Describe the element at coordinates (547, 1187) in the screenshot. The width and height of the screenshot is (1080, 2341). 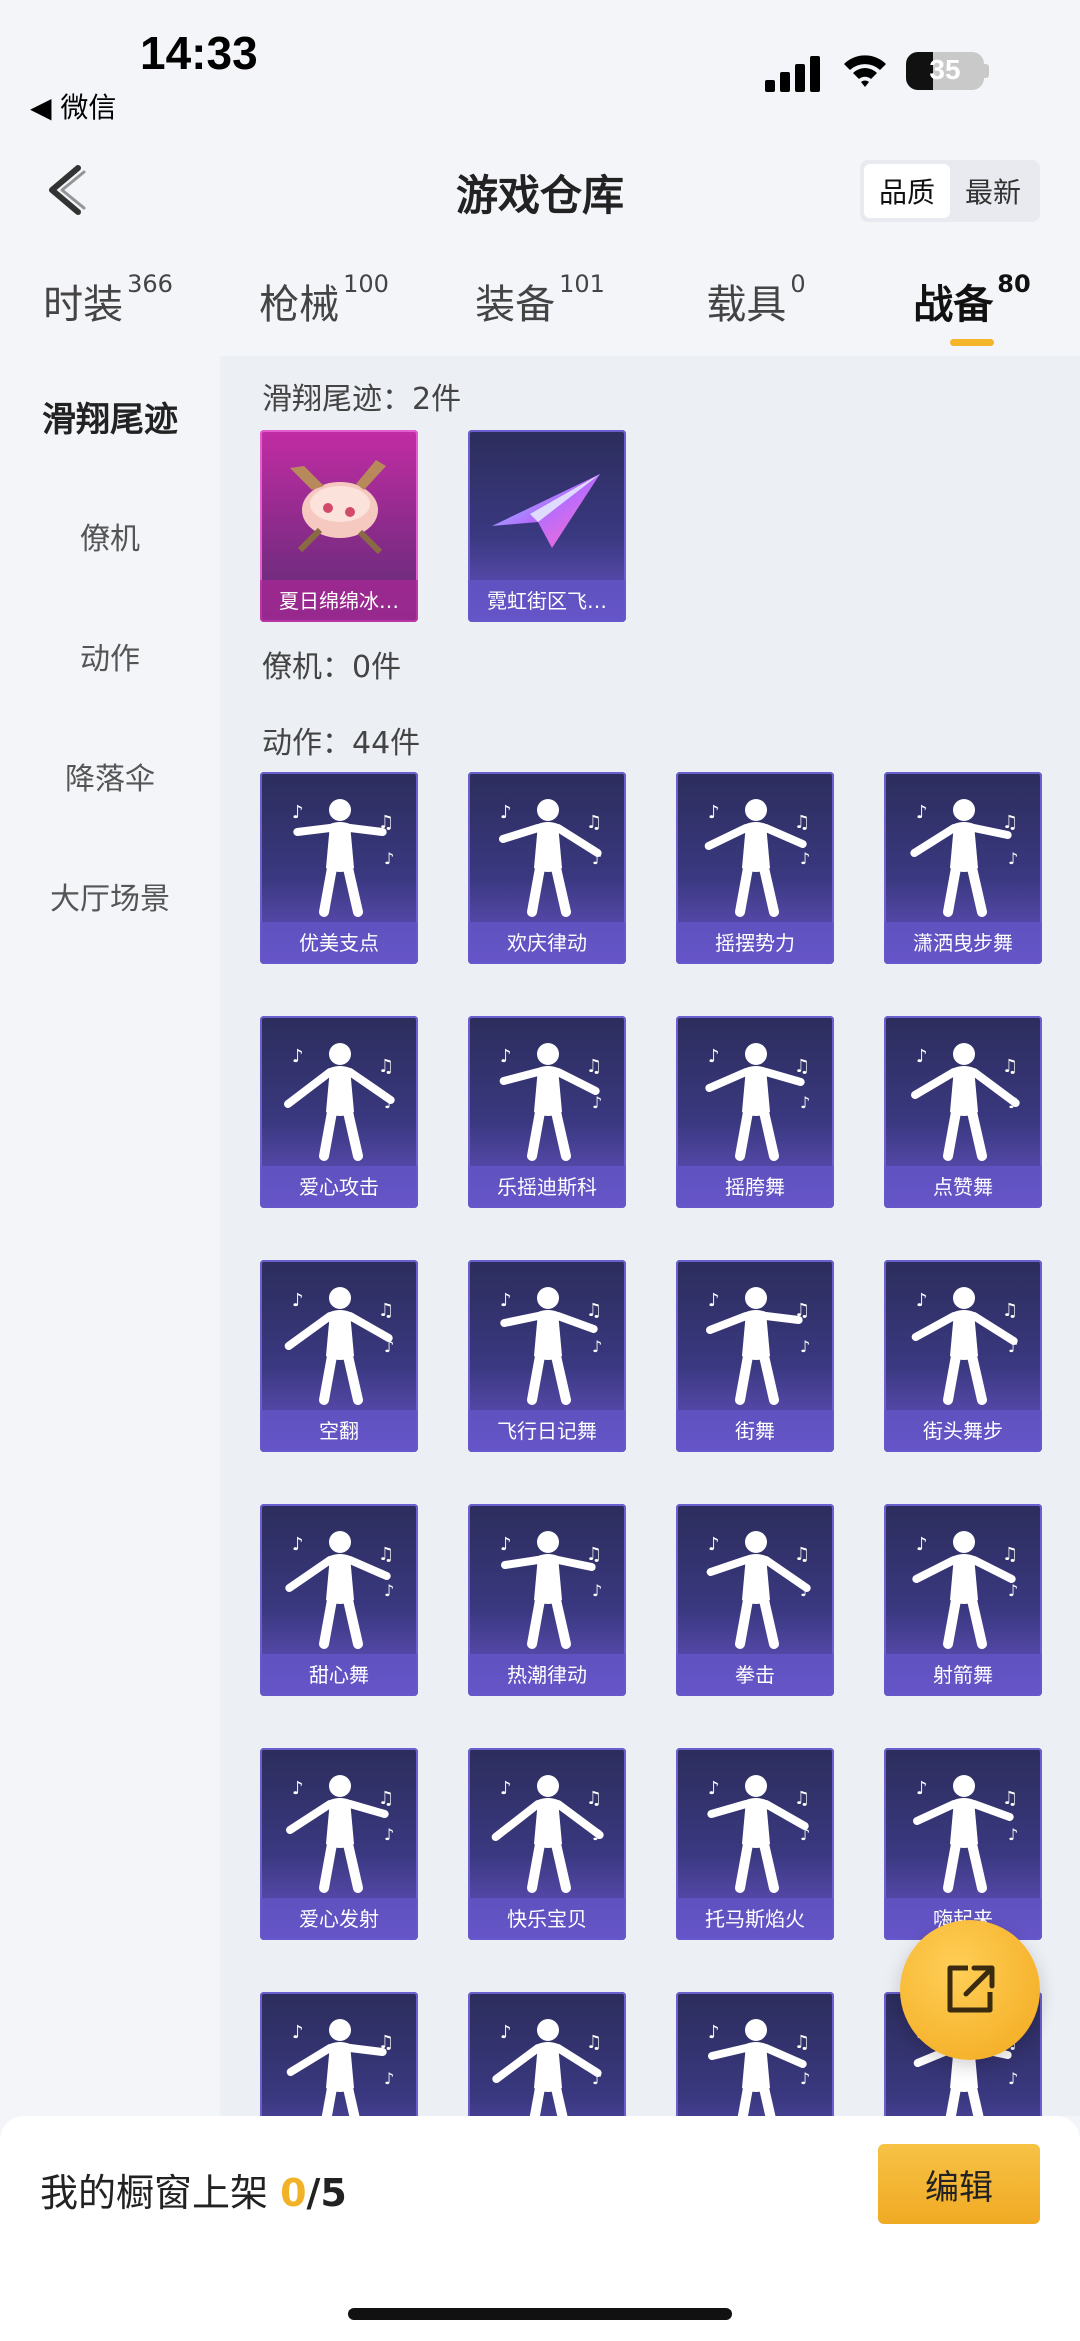
I see `emote-name: 乐摇迪斯科` at that location.